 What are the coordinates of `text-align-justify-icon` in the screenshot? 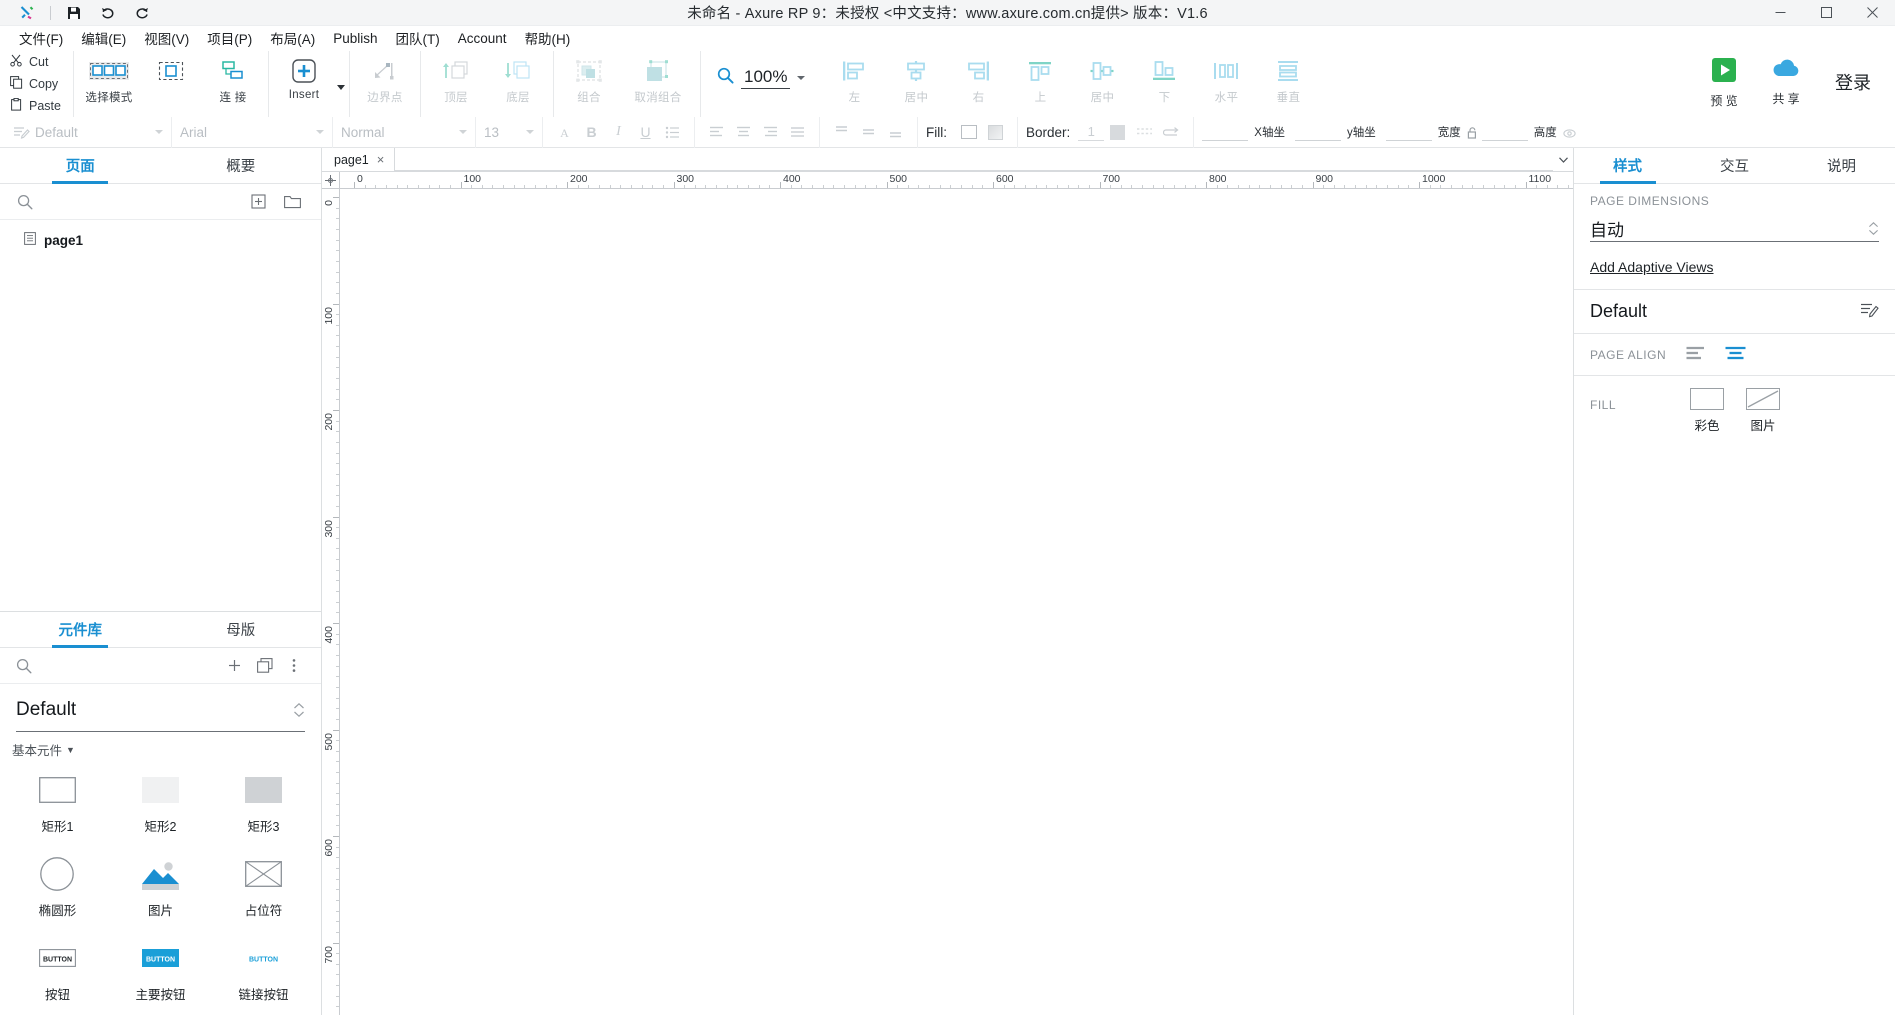 It's located at (797, 132).